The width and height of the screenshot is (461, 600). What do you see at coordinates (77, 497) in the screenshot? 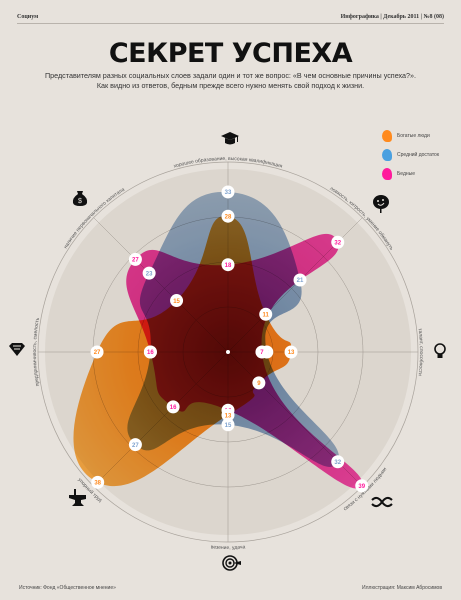
I see `anvil-icon` at bounding box center [77, 497].